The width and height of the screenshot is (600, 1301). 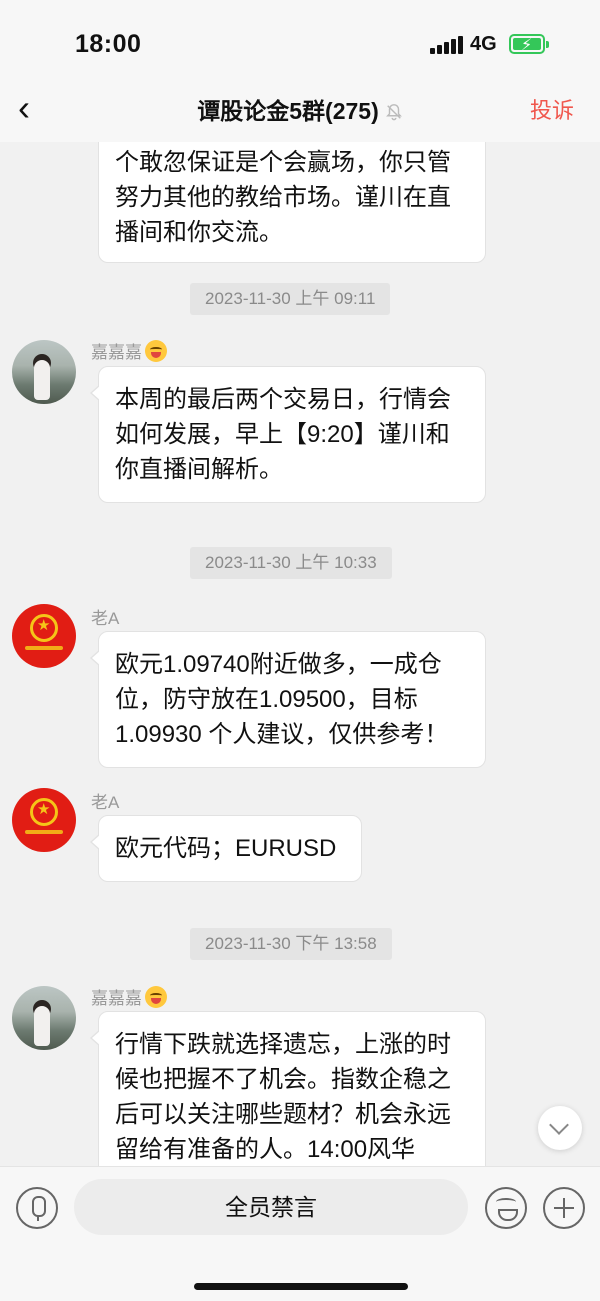 What do you see at coordinates (300, 44) in the screenshot?
I see `status-bar: 18:00 4G ⚡` at bounding box center [300, 44].